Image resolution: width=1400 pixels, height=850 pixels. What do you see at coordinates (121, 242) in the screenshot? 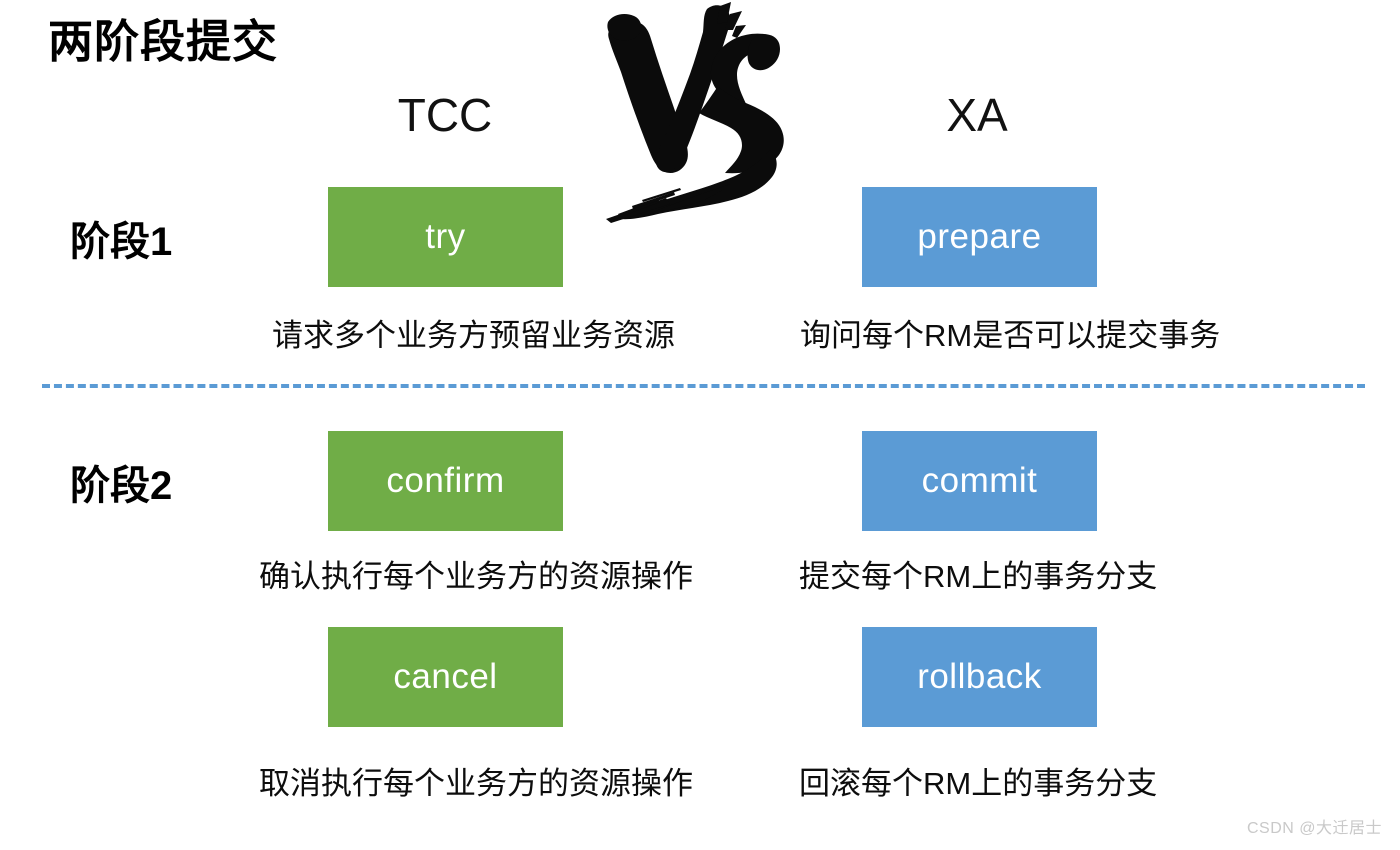
I see `phase-label-1: 阶段1` at bounding box center [121, 242].